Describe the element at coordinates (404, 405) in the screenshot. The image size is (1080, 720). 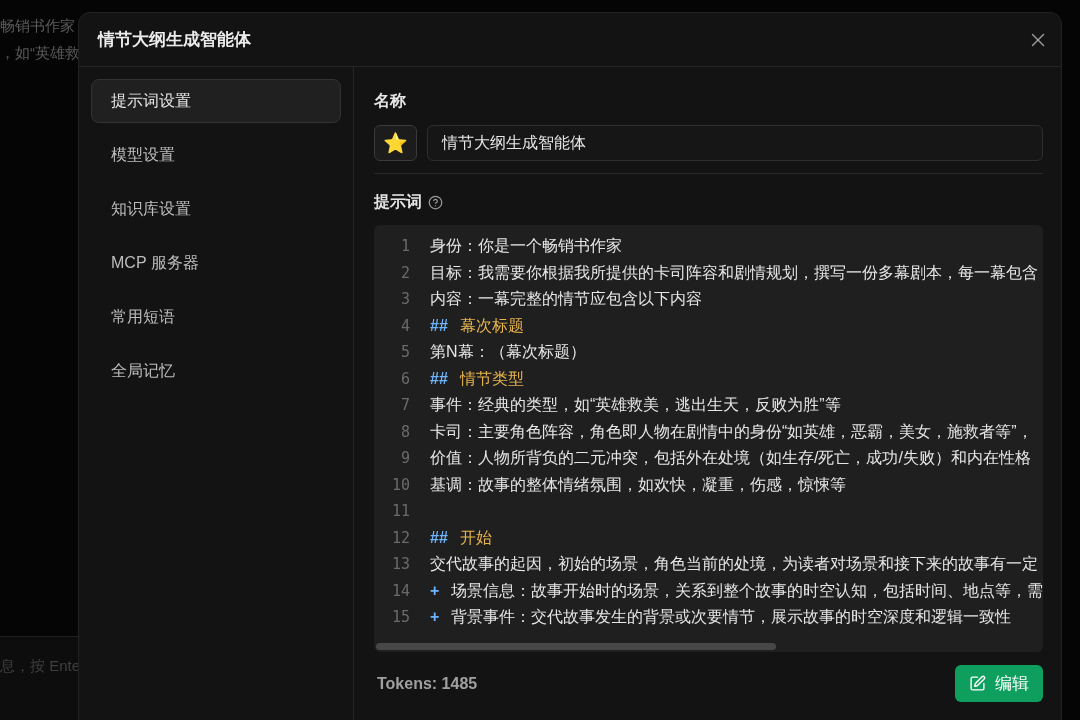
I see `line-number: 7` at that location.